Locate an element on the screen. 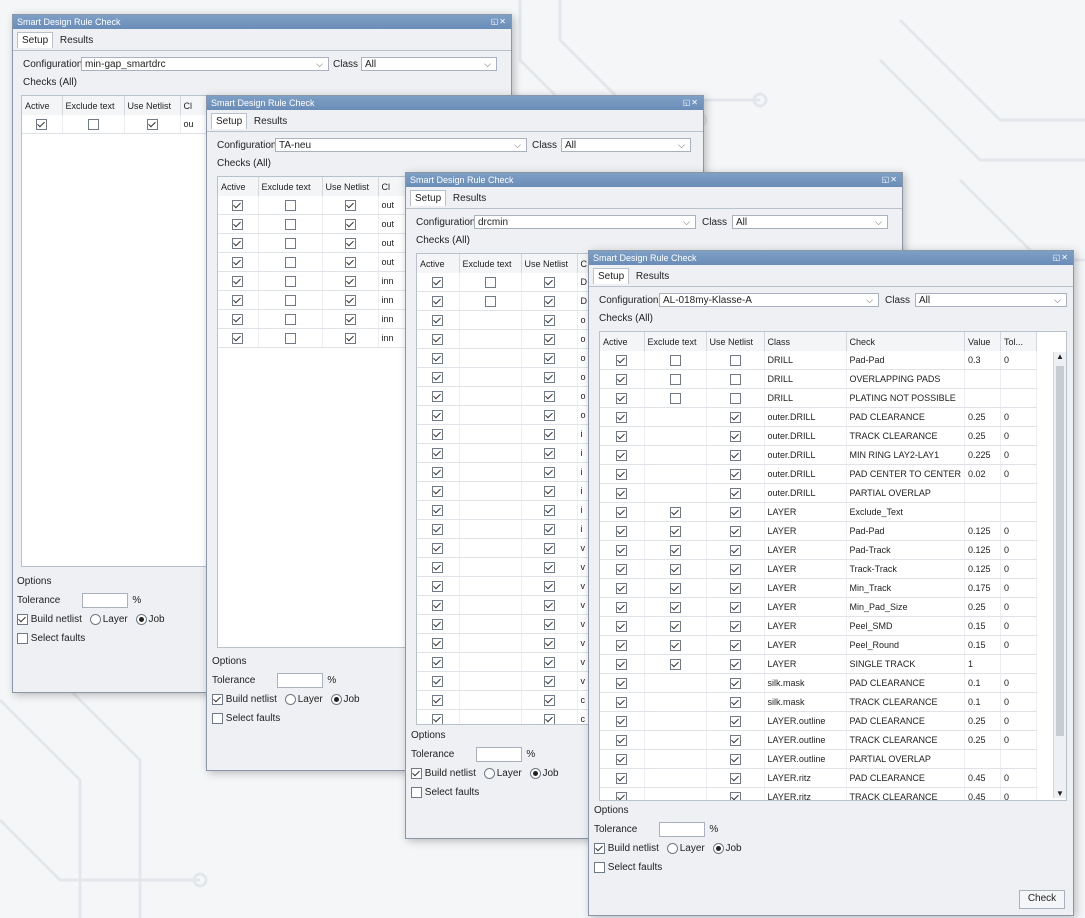  layer-radio is located at coordinates (95, 619).